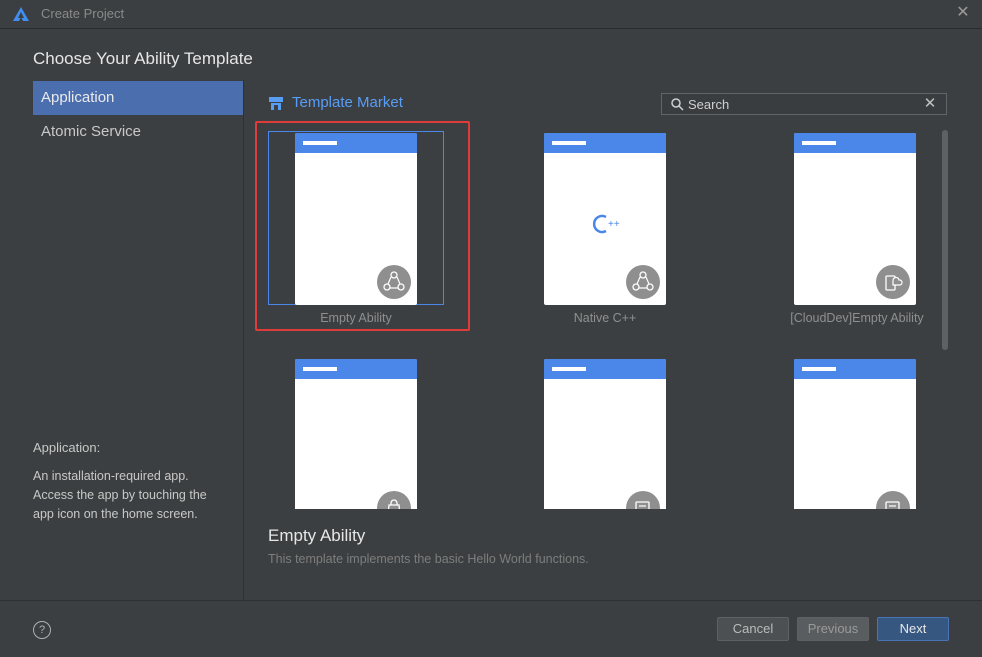 The height and width of the screenshot is (657, 982). I want to click on template-preview: ++, so click(605, 219).